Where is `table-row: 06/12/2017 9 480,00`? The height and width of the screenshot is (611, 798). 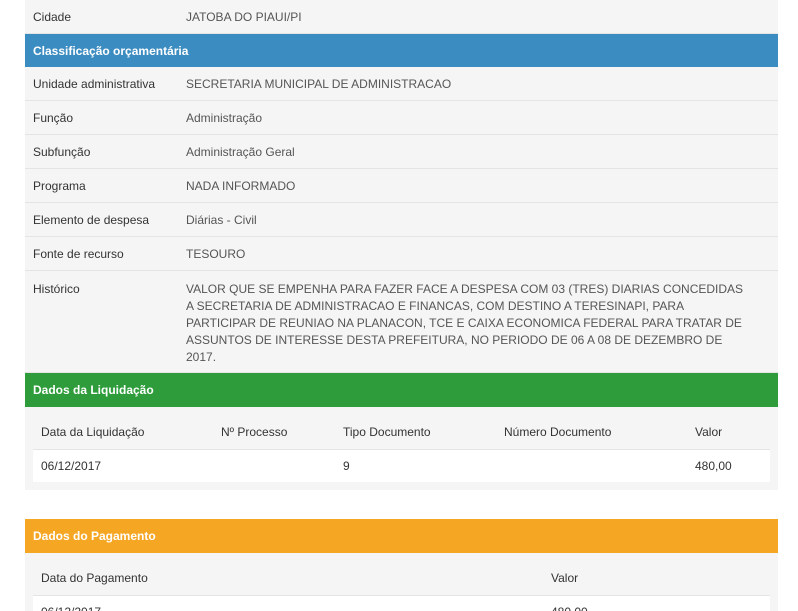
table-row: 06/12/2017 9 480,00 is located at coordinates (401, 465).